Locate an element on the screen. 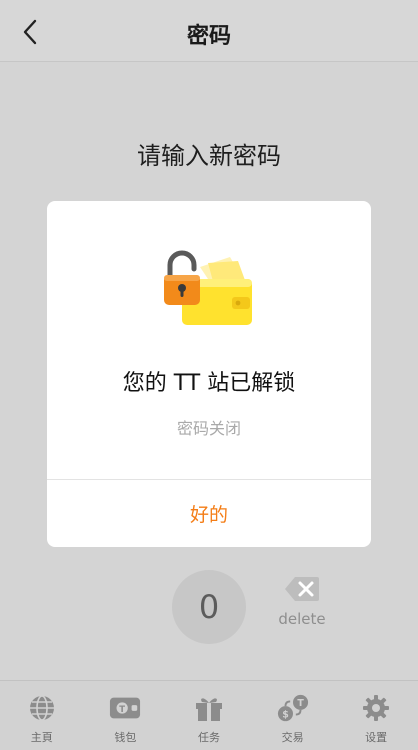 This screenshot has width=418, height=750. nav-item-wallet: T 钱包 is located at coordinates (126, 715).